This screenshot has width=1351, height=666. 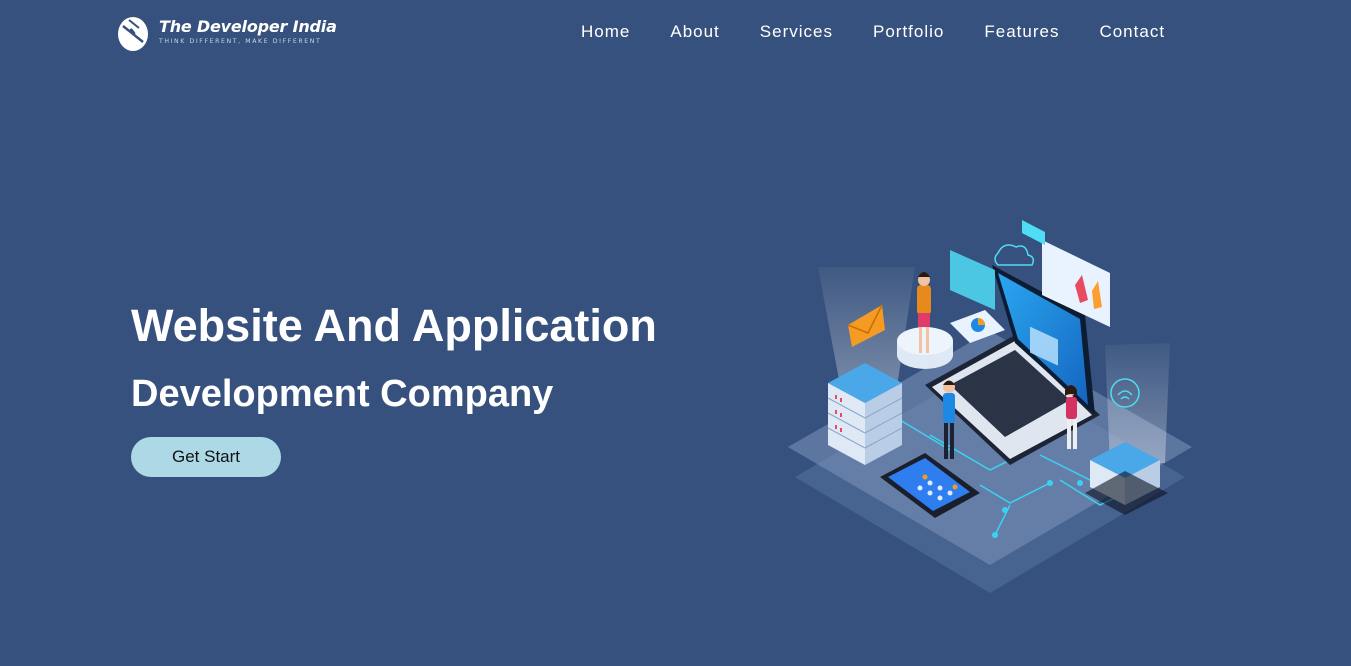 I want to click on brand-tagline: THINK DIFFERENT, MAKE DIFFERENT, so click(x=240, y=41).